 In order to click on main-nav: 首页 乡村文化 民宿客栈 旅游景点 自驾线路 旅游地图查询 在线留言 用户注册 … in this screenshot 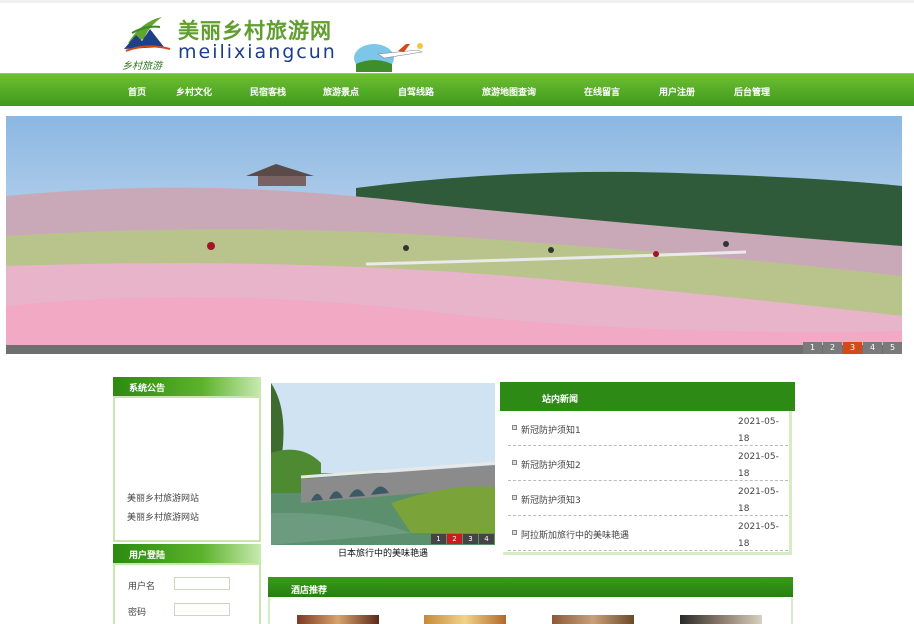, I will do `click(457, 89)`.